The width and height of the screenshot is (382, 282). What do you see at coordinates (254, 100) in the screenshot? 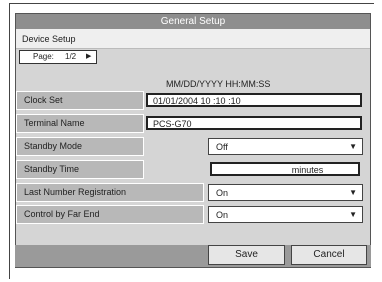
I see `clock-set-field: 01/01/2004 10 :10 :10` at bounding box center [254, 100].